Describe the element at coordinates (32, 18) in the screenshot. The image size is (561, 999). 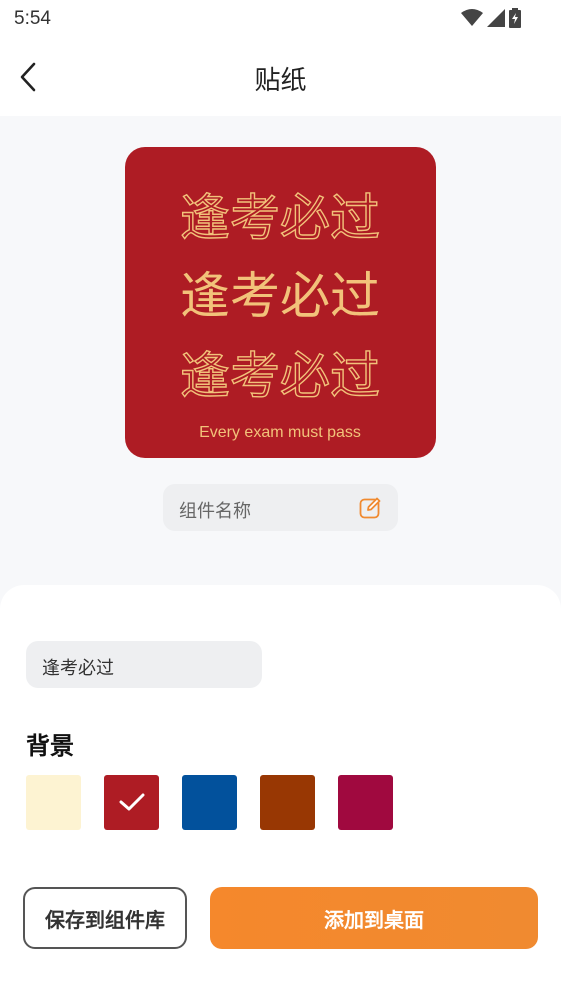
I see `status-time: 5:54` at that location.